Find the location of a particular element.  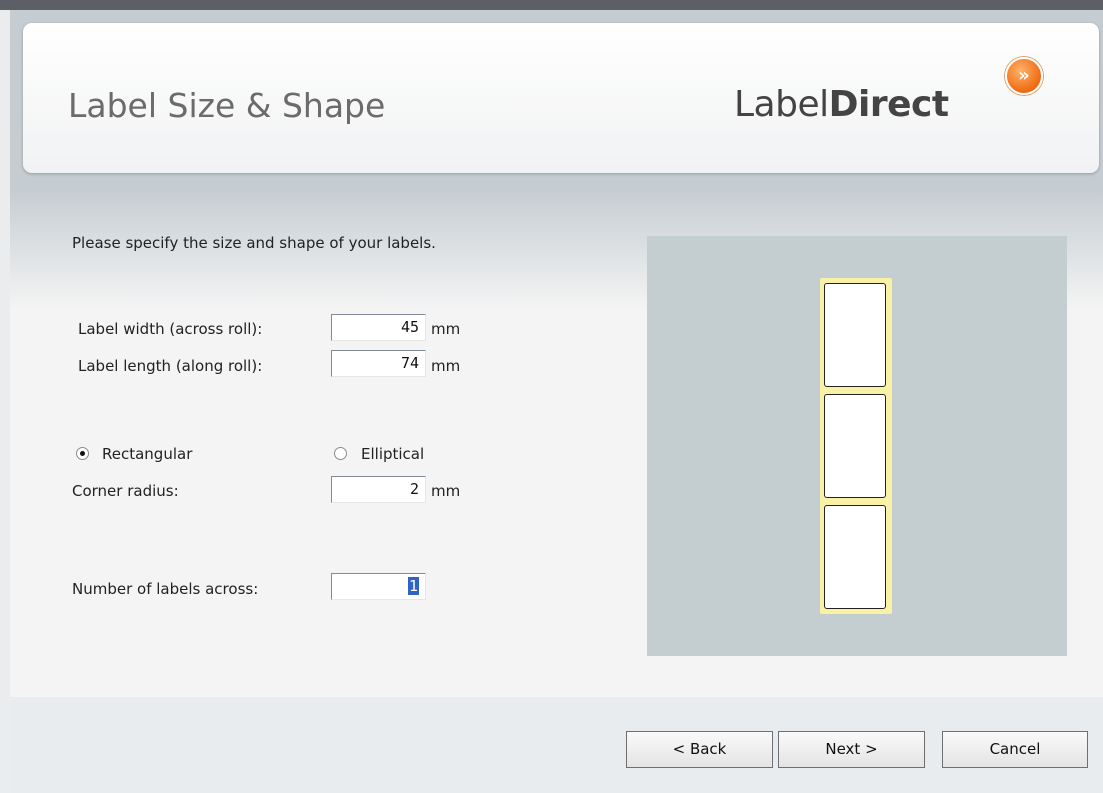

label-width-label: Label width (across roll): is located at coordinates (170, 329).